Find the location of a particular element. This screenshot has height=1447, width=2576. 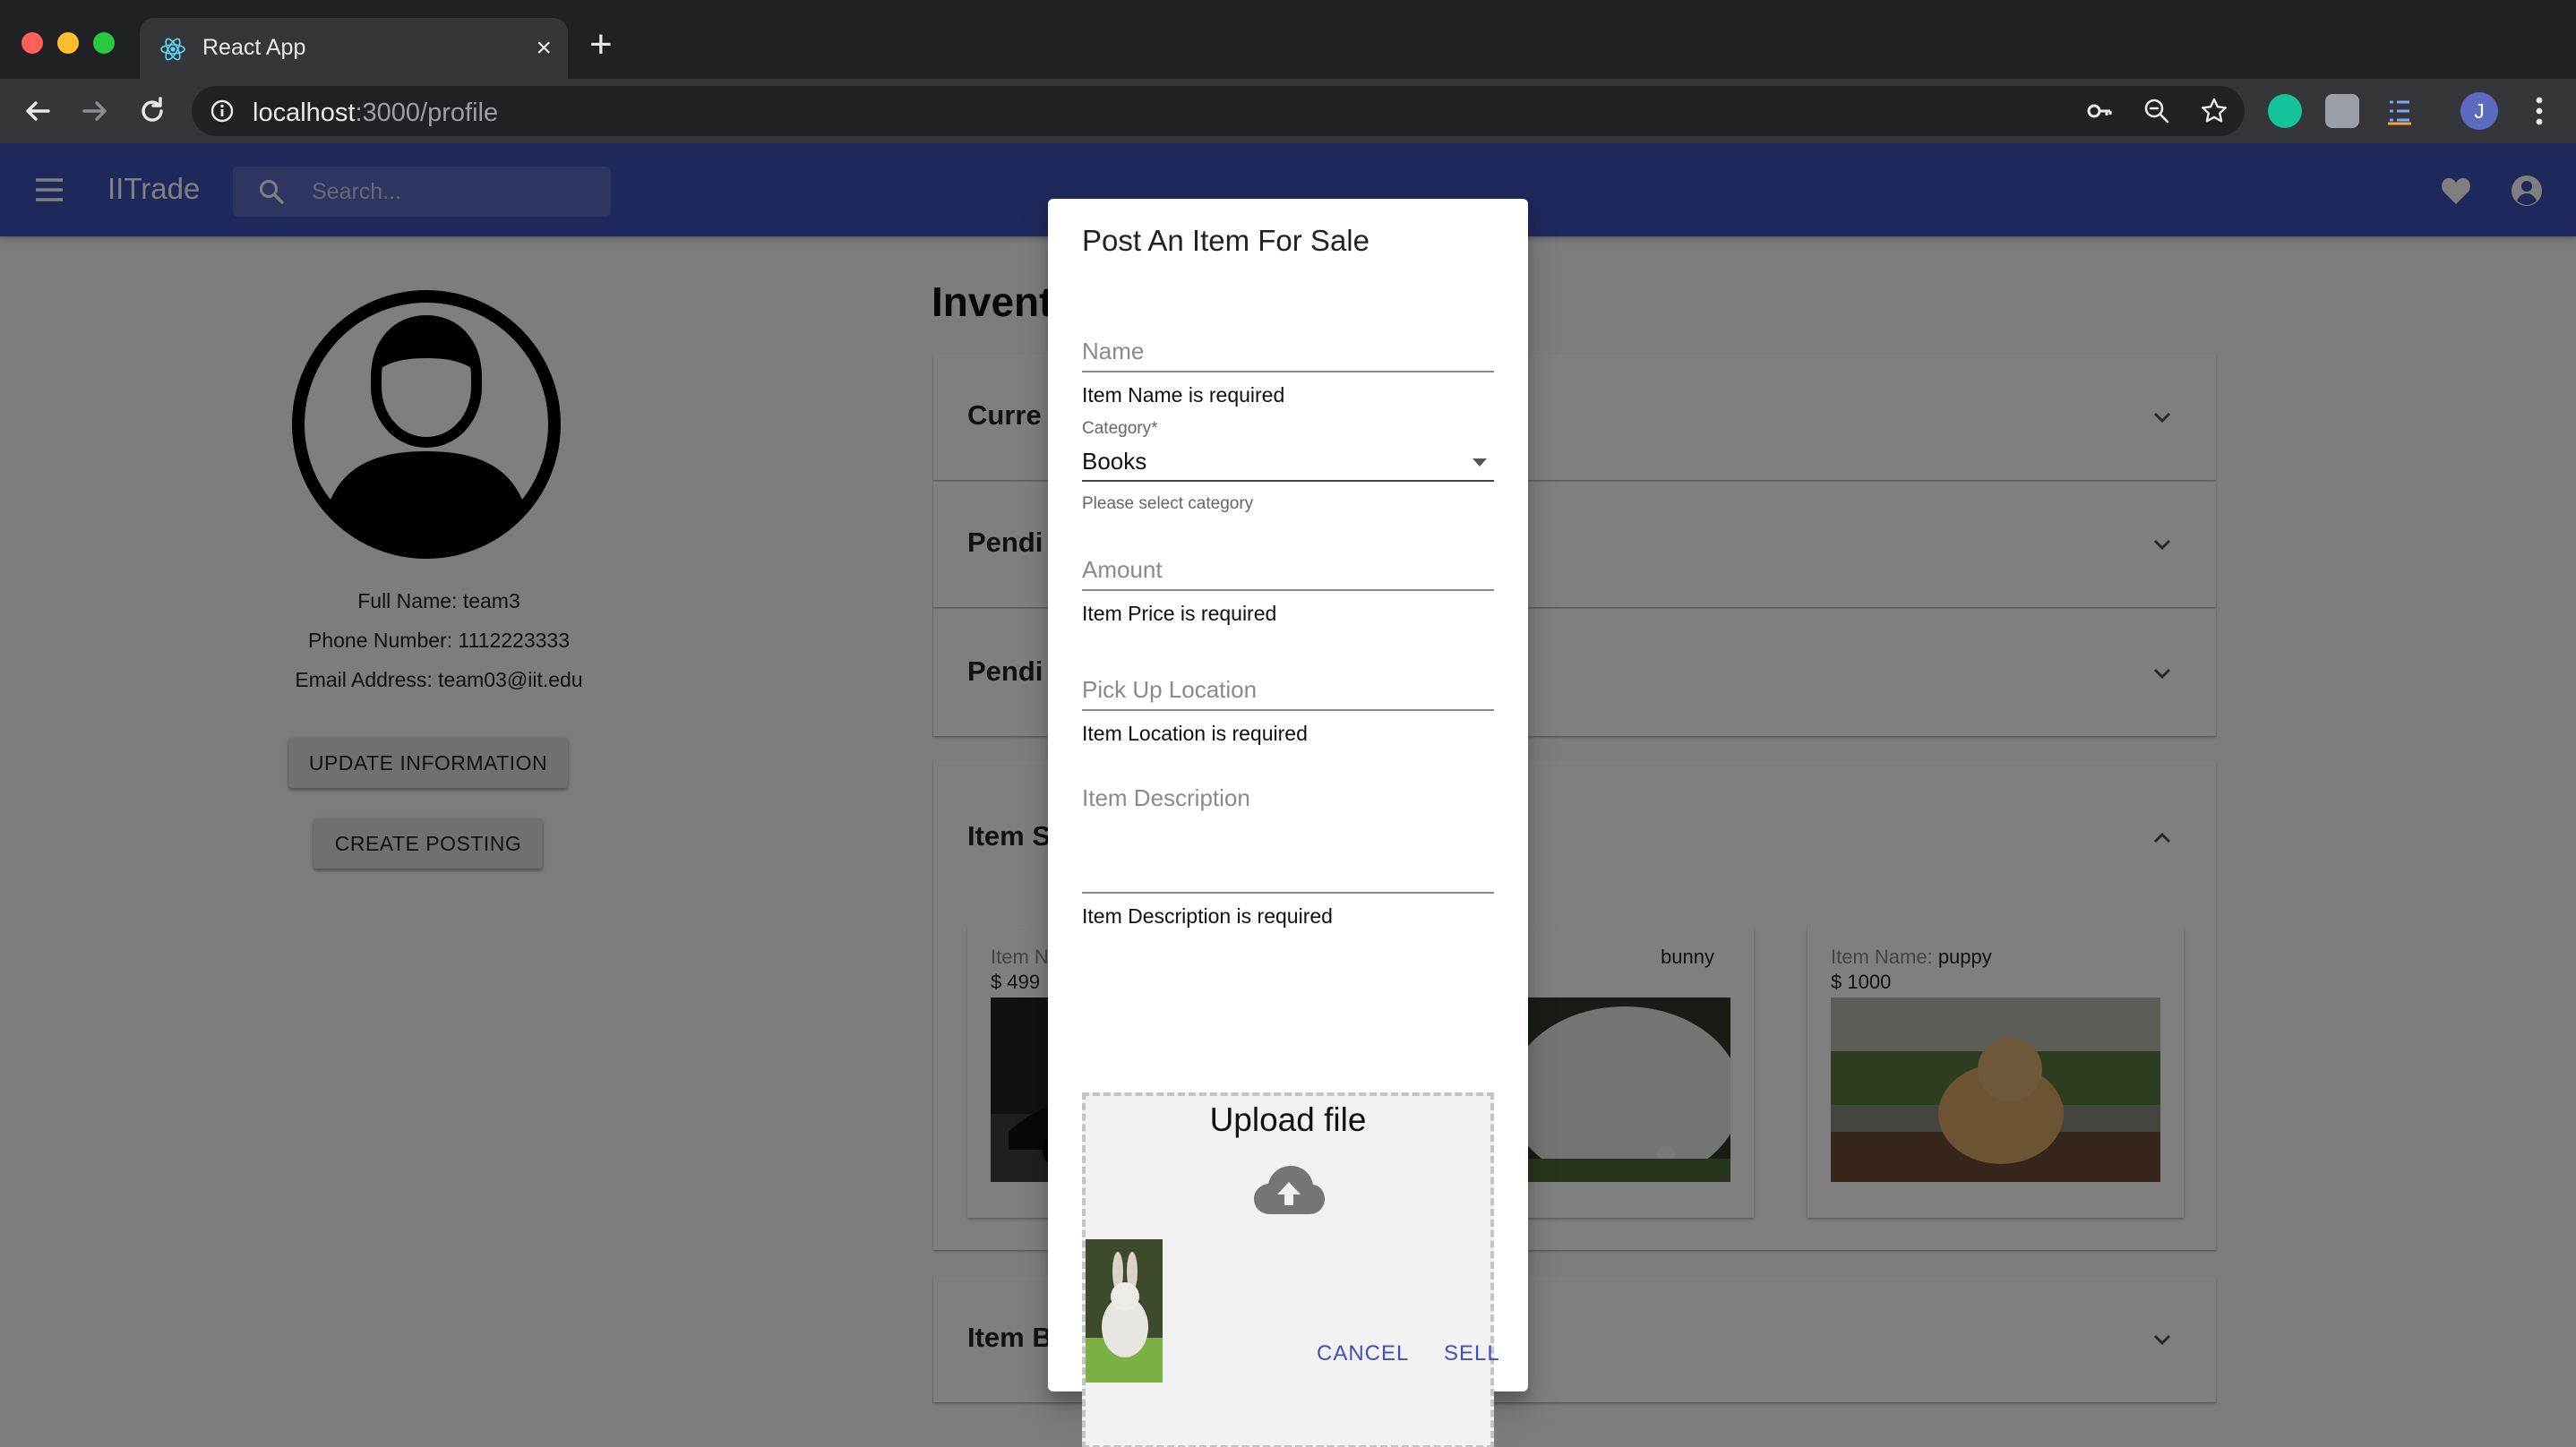

url-text: localhost:3000/profile is located at coordinates (375, 113).